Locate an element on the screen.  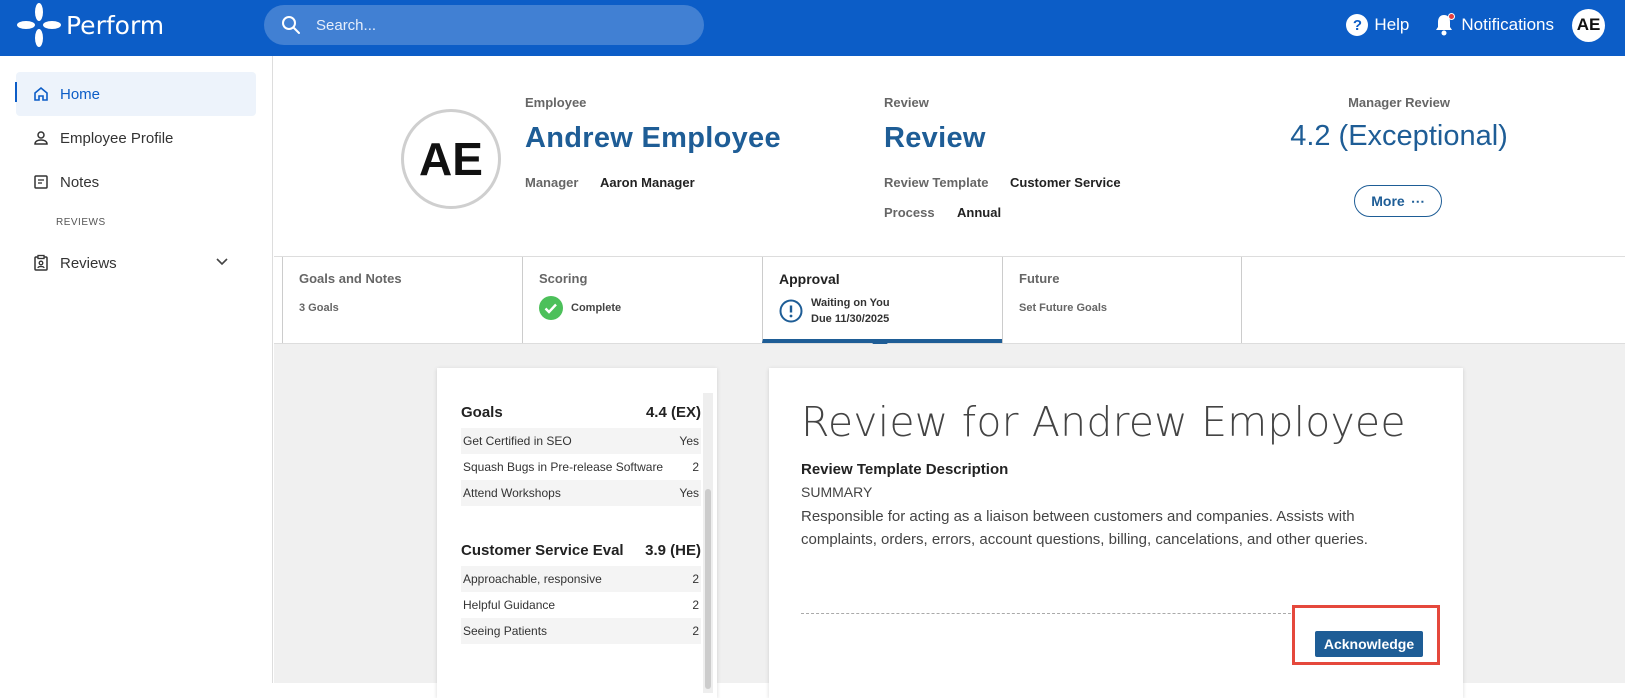
sidebar-item-home: Home is located at coordinates (135, 94).